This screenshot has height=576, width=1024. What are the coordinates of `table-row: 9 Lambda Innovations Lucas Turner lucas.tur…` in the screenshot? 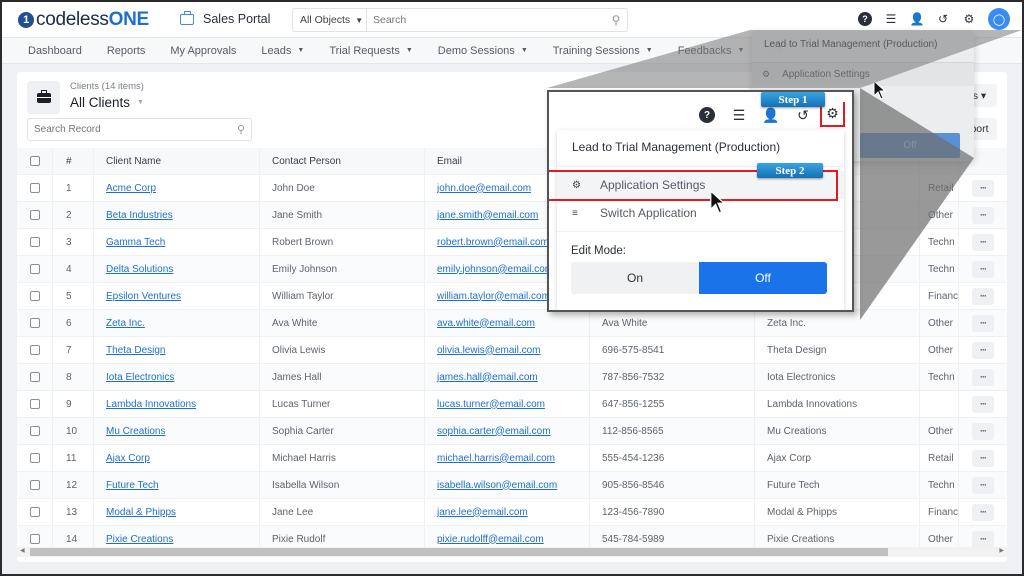 It's located at (512, 404).